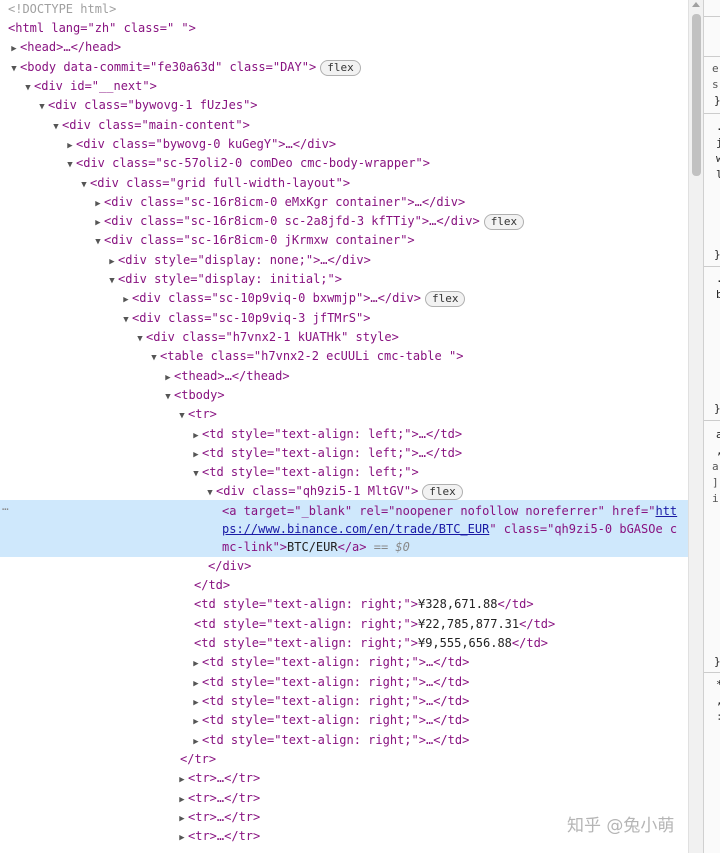 The image size is (720, 853). I want to click on styles-side-panel: e s } . j w l } . b } a , a ] i } * , :, so click(711, 426).